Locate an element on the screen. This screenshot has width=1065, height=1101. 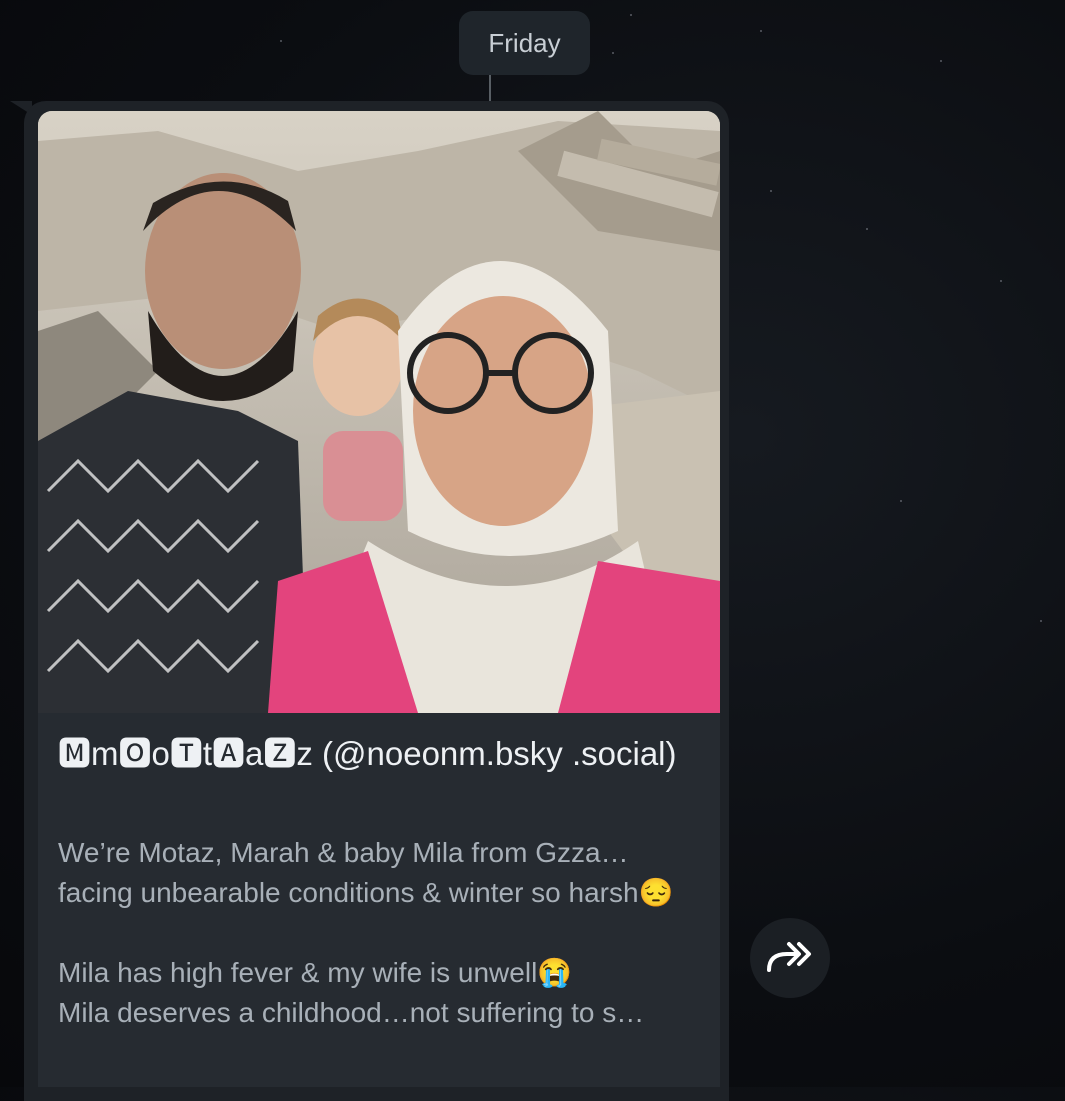
date-separator-label: Friday is located at coordinates (524, 42).